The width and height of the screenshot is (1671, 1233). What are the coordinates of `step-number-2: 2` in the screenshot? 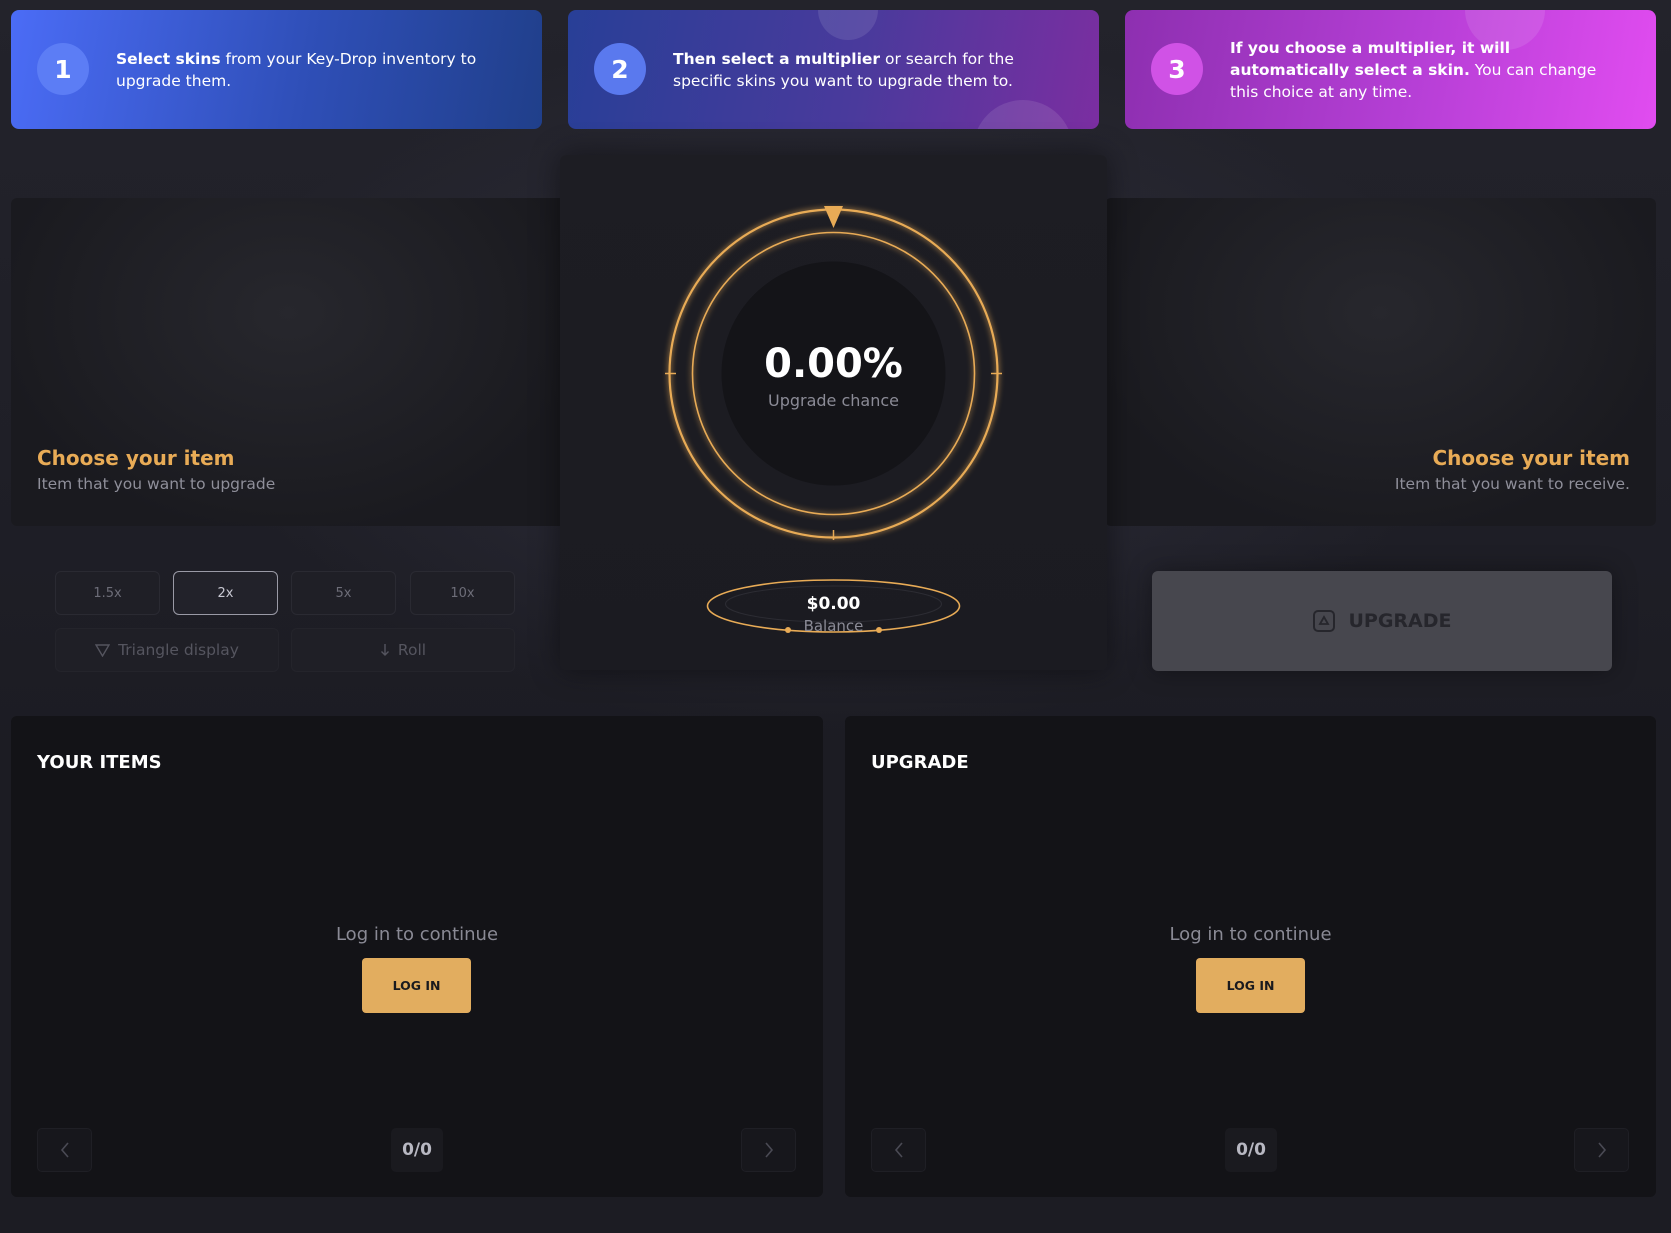 It's located at (620, 69).